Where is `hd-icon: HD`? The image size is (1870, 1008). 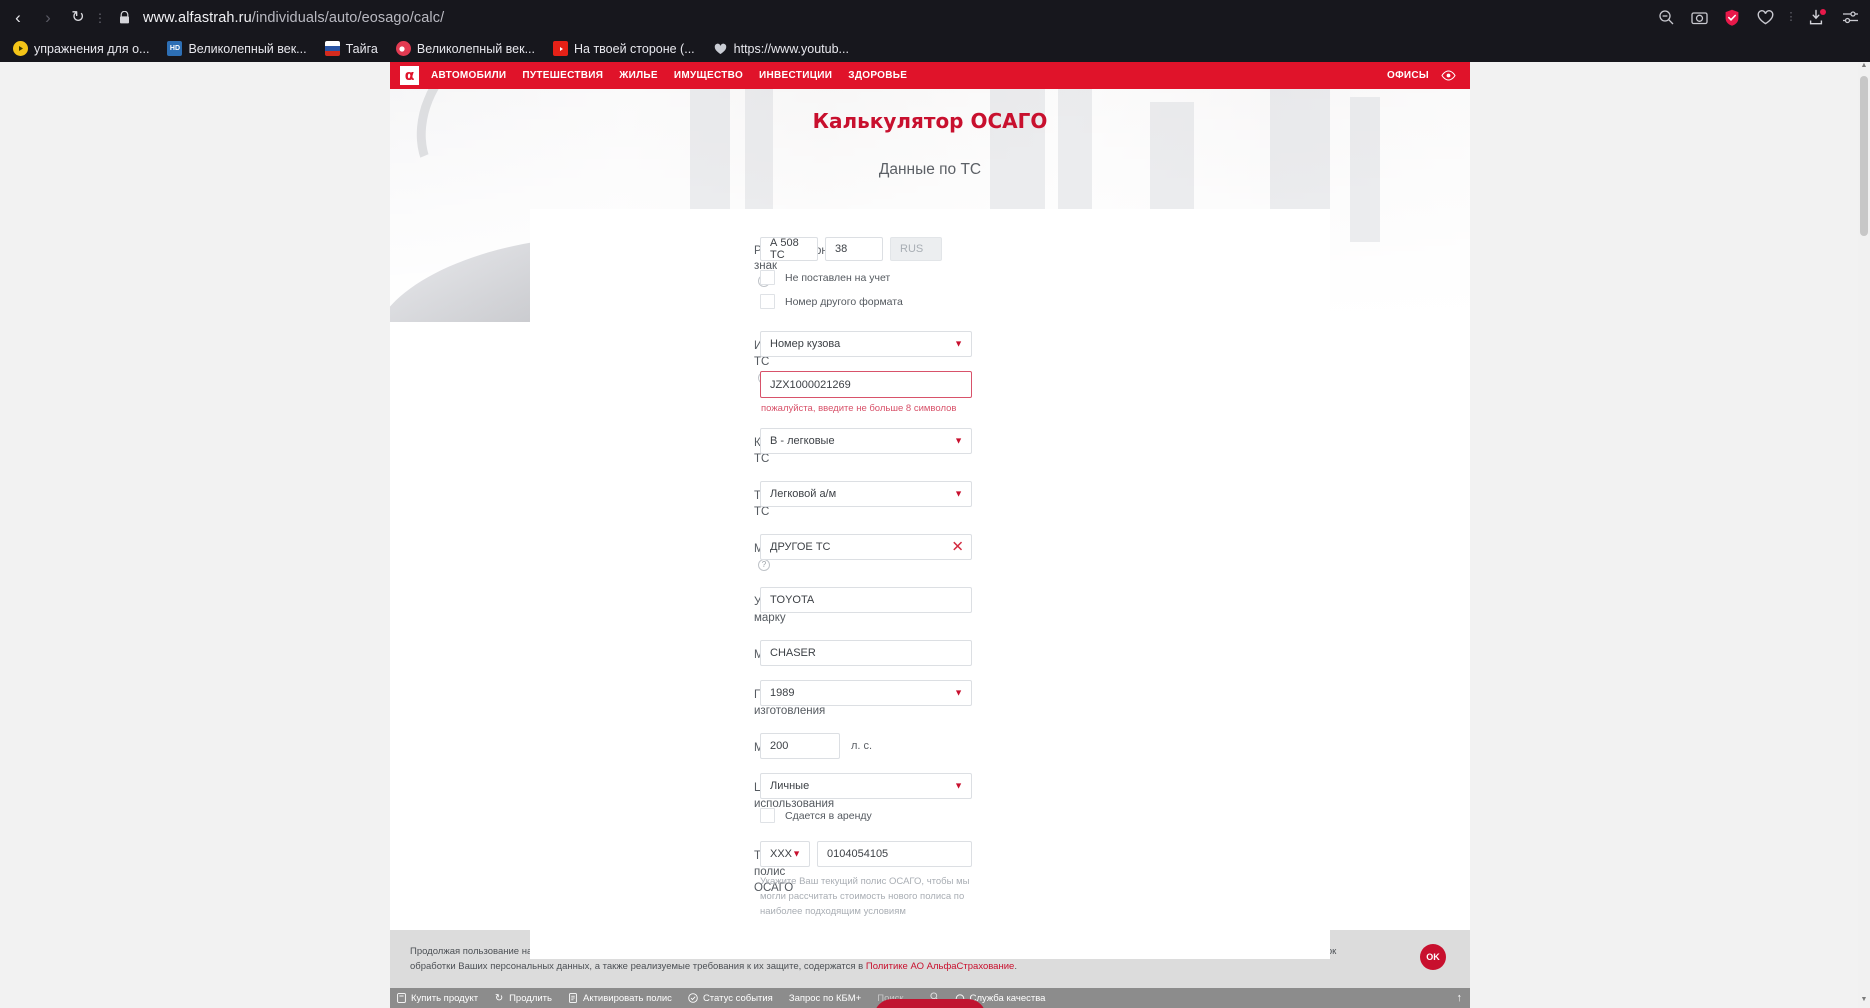 hd-icon: HD is located at coordinates (175, 48).